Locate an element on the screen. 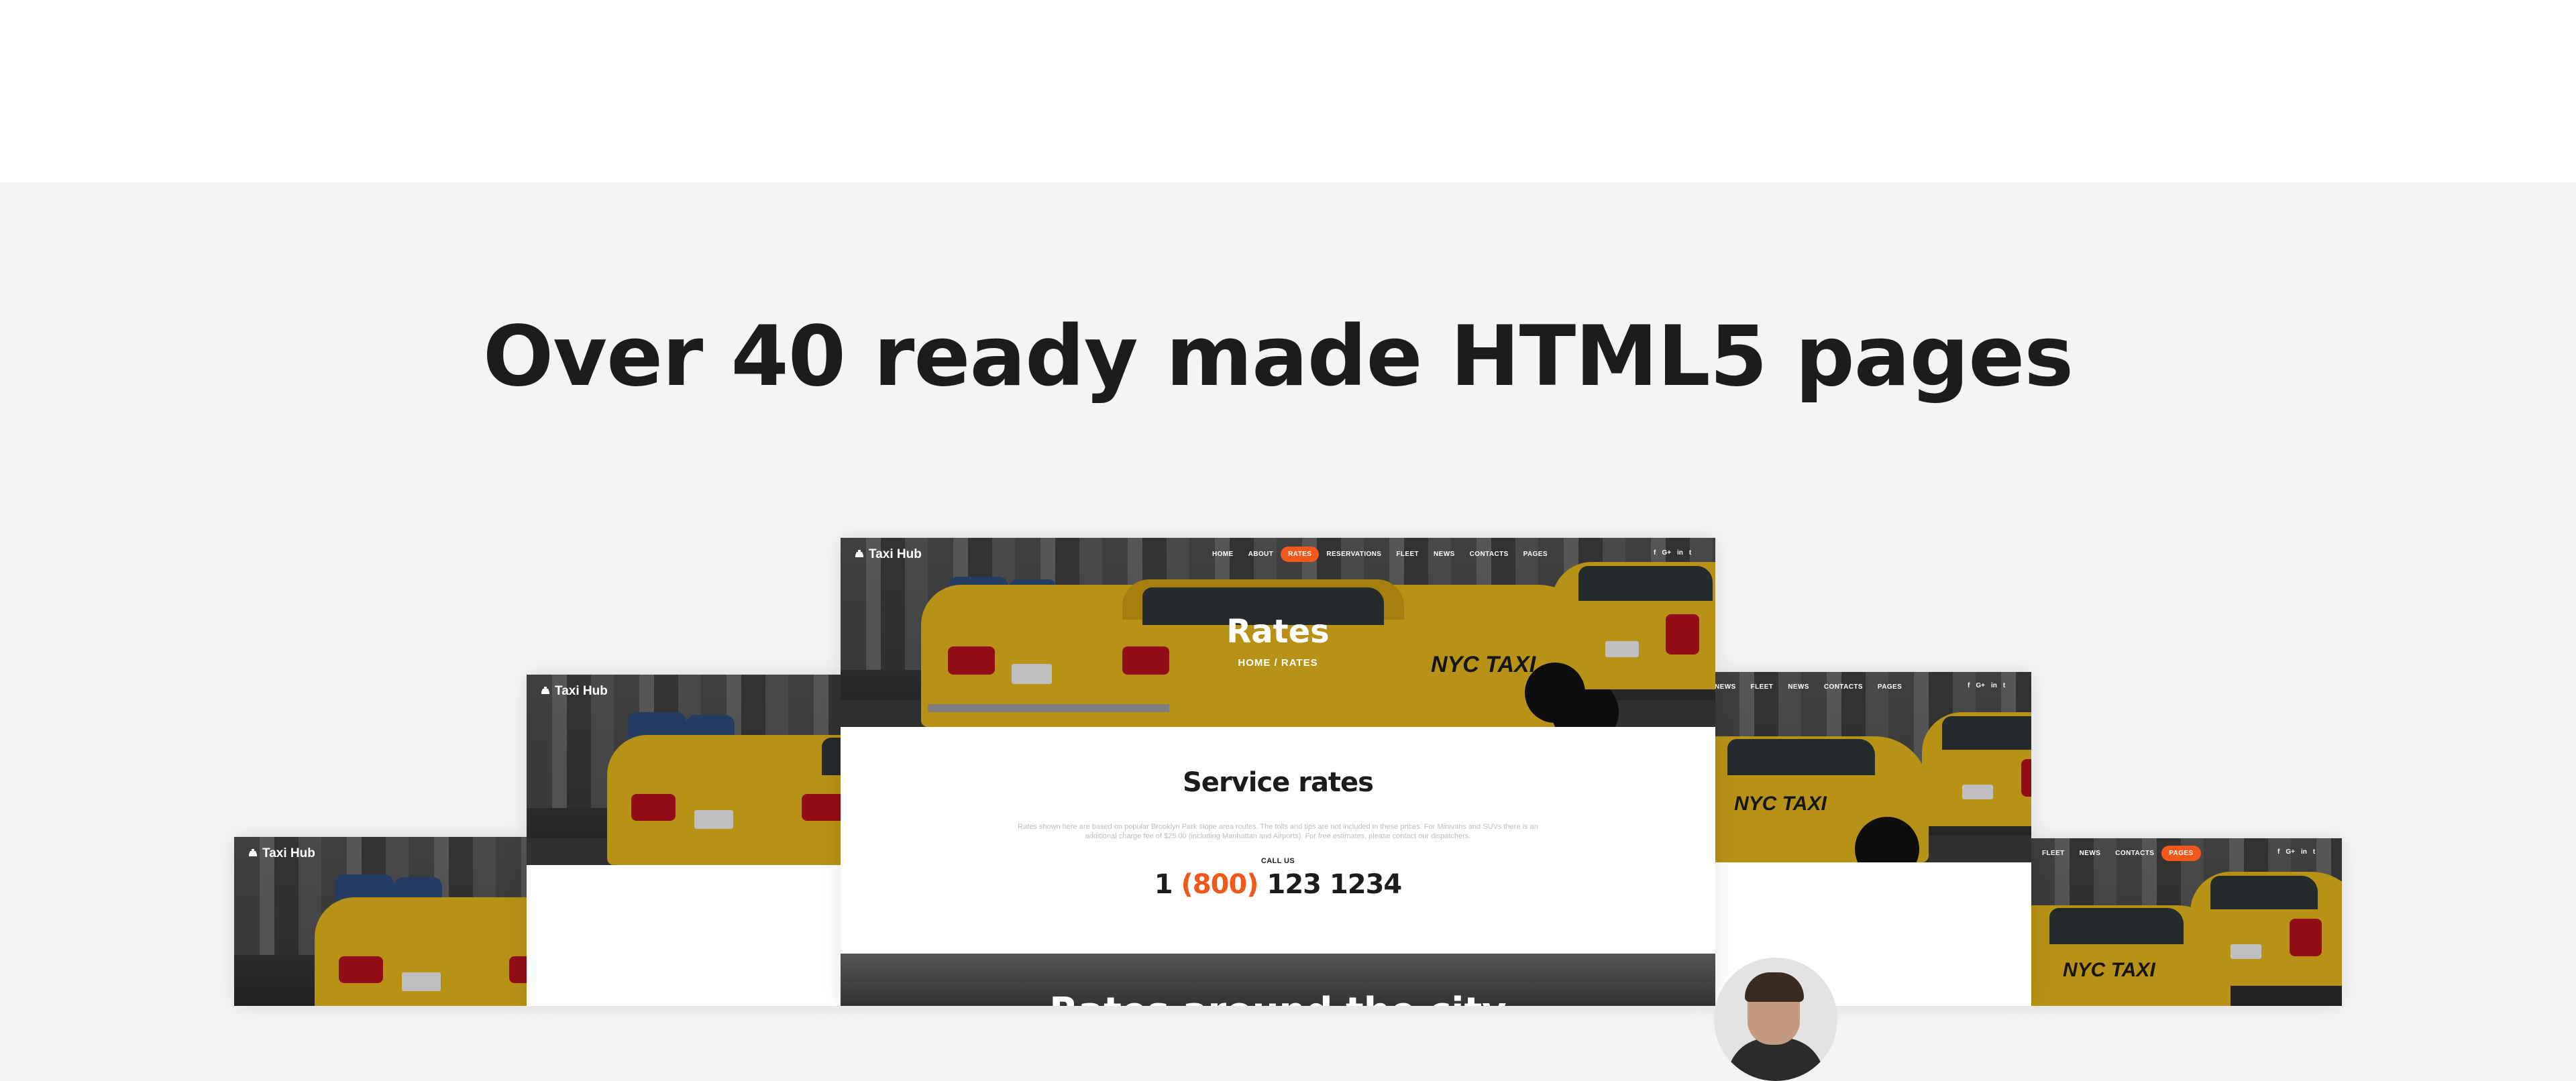 This screenshot has height=1081, width=2576. call-us-label: CALL US is located at coordinates (1277, 861).